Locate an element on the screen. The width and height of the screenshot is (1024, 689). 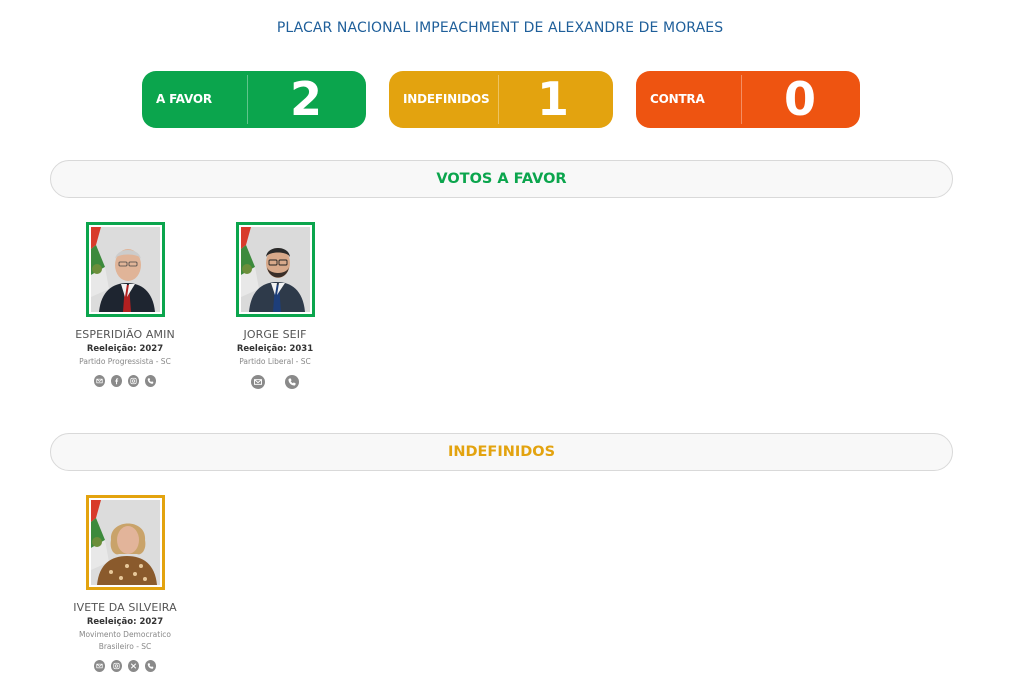
score-indefinidos: INDEFINIDOS 1 is located at coordinates (501, 99).